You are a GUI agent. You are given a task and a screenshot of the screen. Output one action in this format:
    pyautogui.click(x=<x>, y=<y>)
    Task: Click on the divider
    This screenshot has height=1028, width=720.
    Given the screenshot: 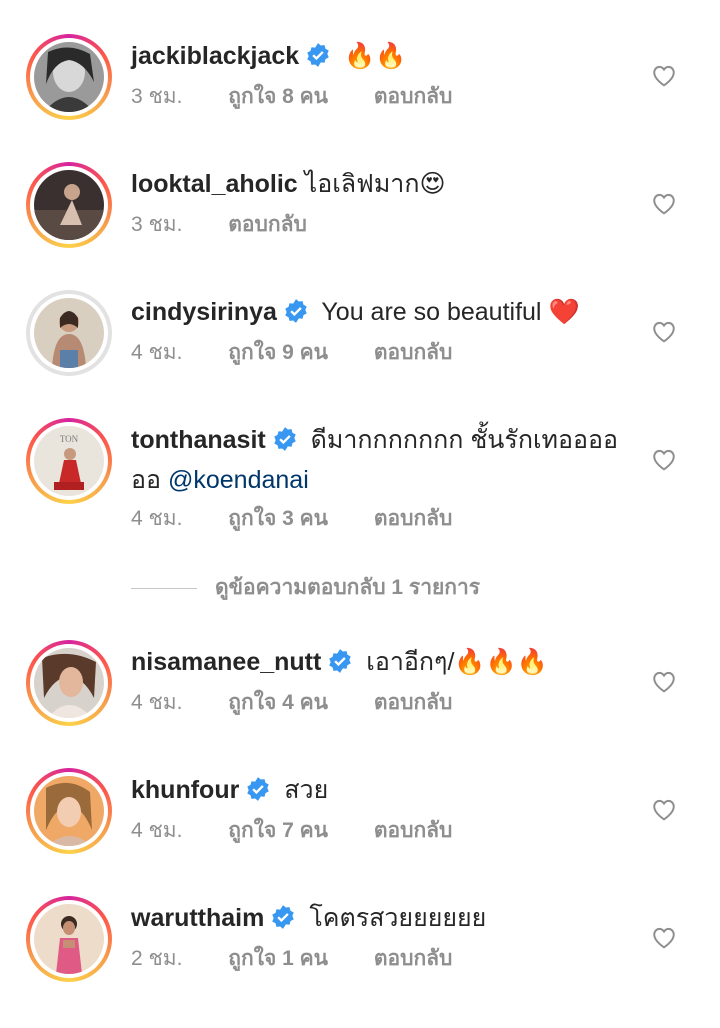 What is the action you would take?
    pyautogui.click(x=164, y=588)
    